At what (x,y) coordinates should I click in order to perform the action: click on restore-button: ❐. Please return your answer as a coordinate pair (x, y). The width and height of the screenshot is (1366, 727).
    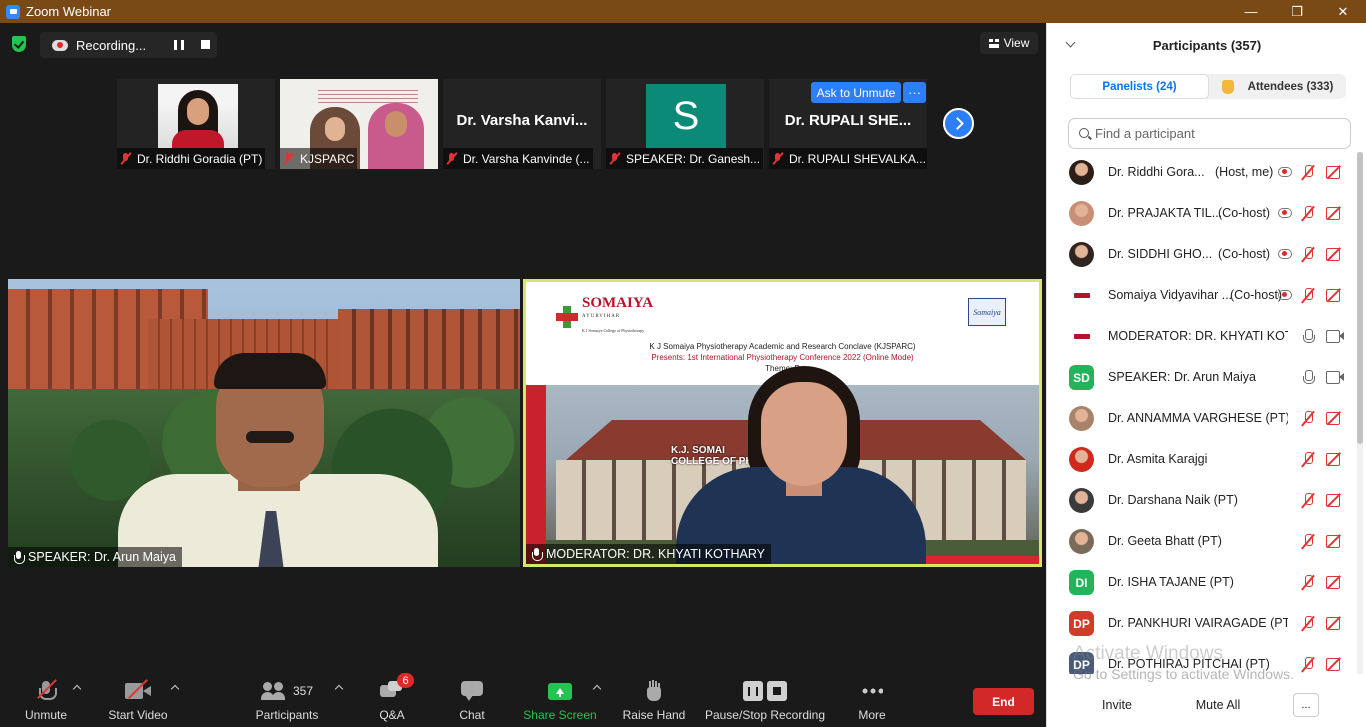
    Looking at the image, I should click on (1297, 11).